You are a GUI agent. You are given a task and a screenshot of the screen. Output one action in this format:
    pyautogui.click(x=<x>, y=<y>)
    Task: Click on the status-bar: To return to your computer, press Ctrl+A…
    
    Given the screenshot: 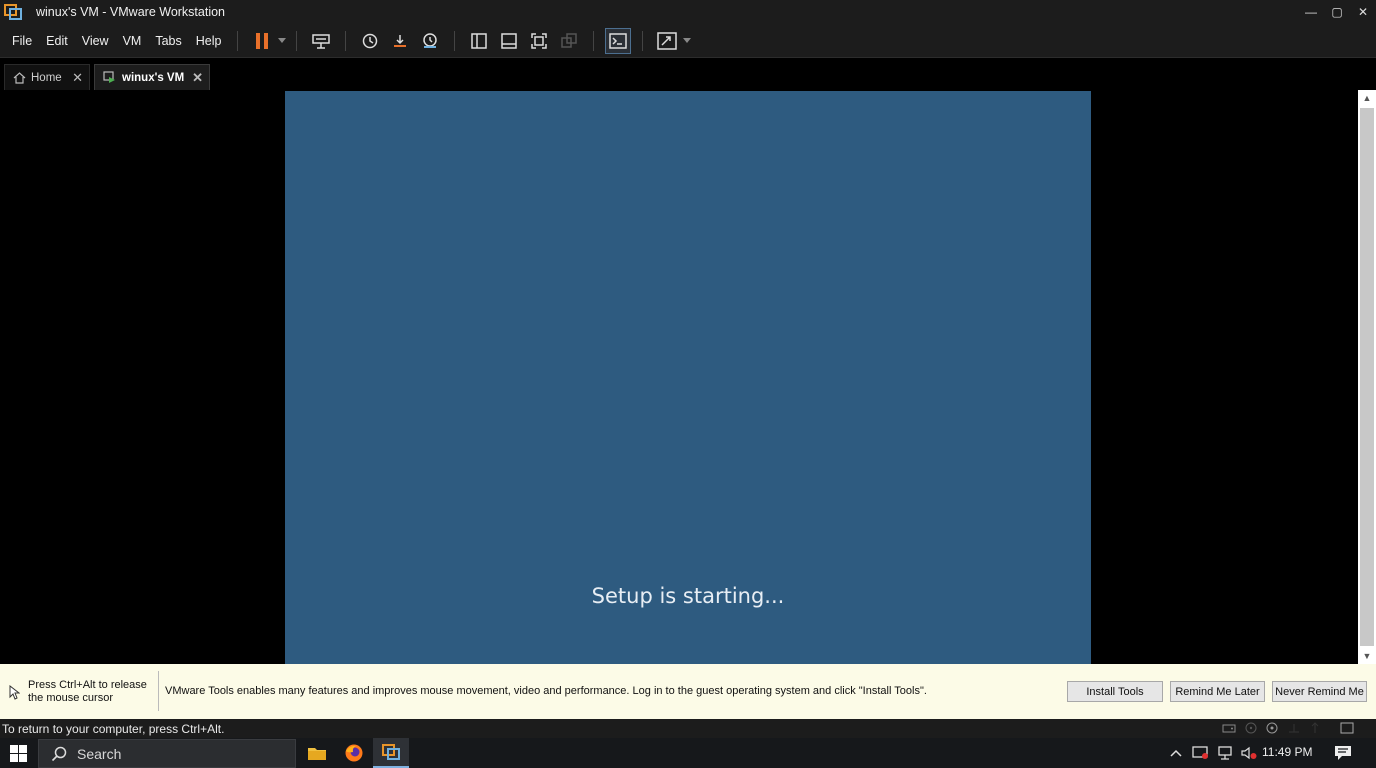 What is the action you would take?
    pyautogui.click(x=688, y=728)
    